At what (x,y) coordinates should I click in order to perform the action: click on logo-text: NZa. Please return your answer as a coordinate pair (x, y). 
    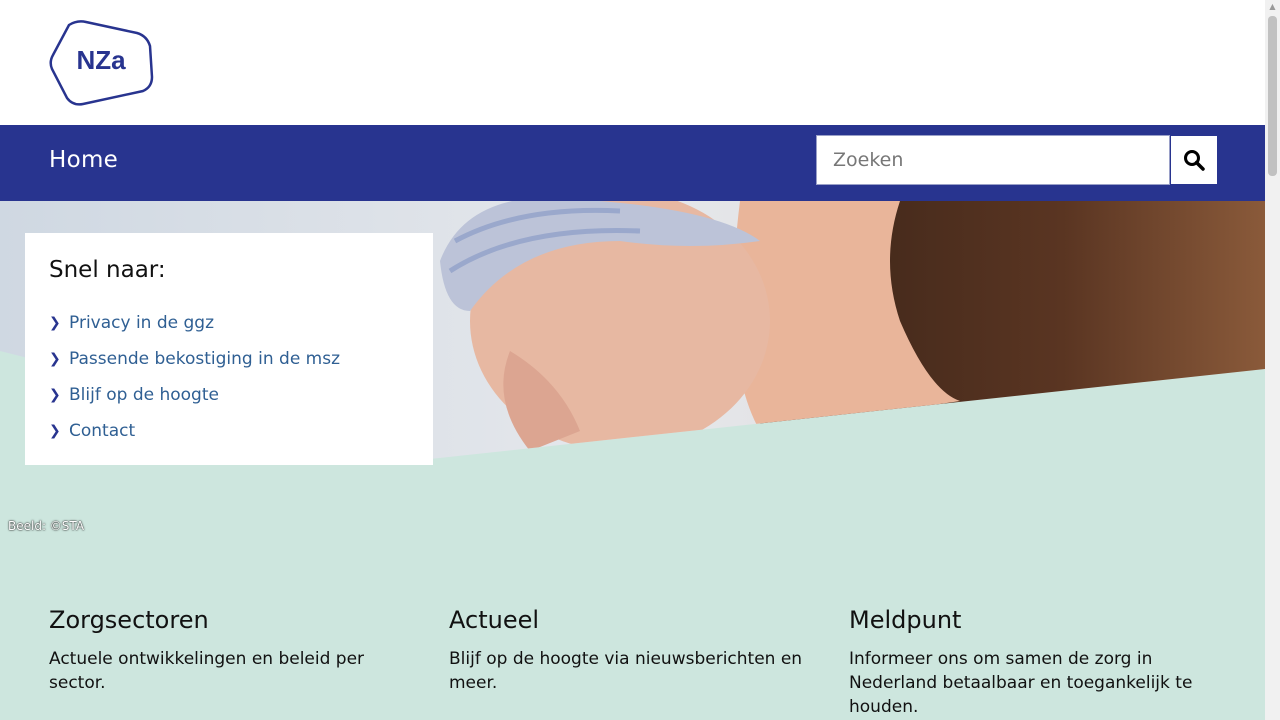
    Looking at the image, I should click on (101, 60).